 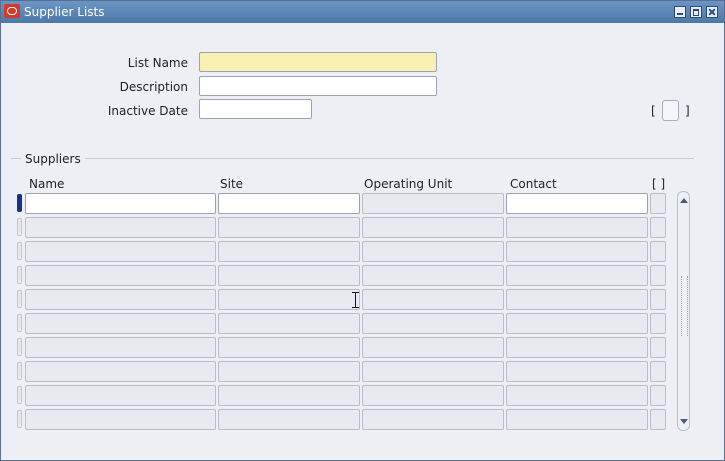 What do you see at coordinates (408, 184) in the screenshot?
I see `column-header-operating-unit: Operating Unit` at bounding box center [408, 184].